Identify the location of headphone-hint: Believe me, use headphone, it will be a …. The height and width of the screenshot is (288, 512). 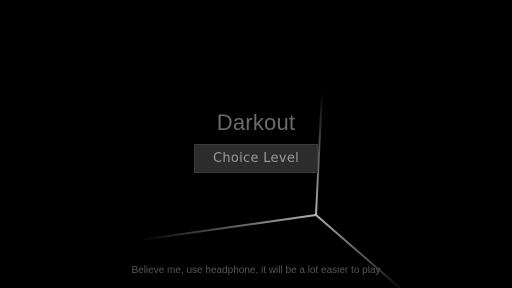
(256, 270).